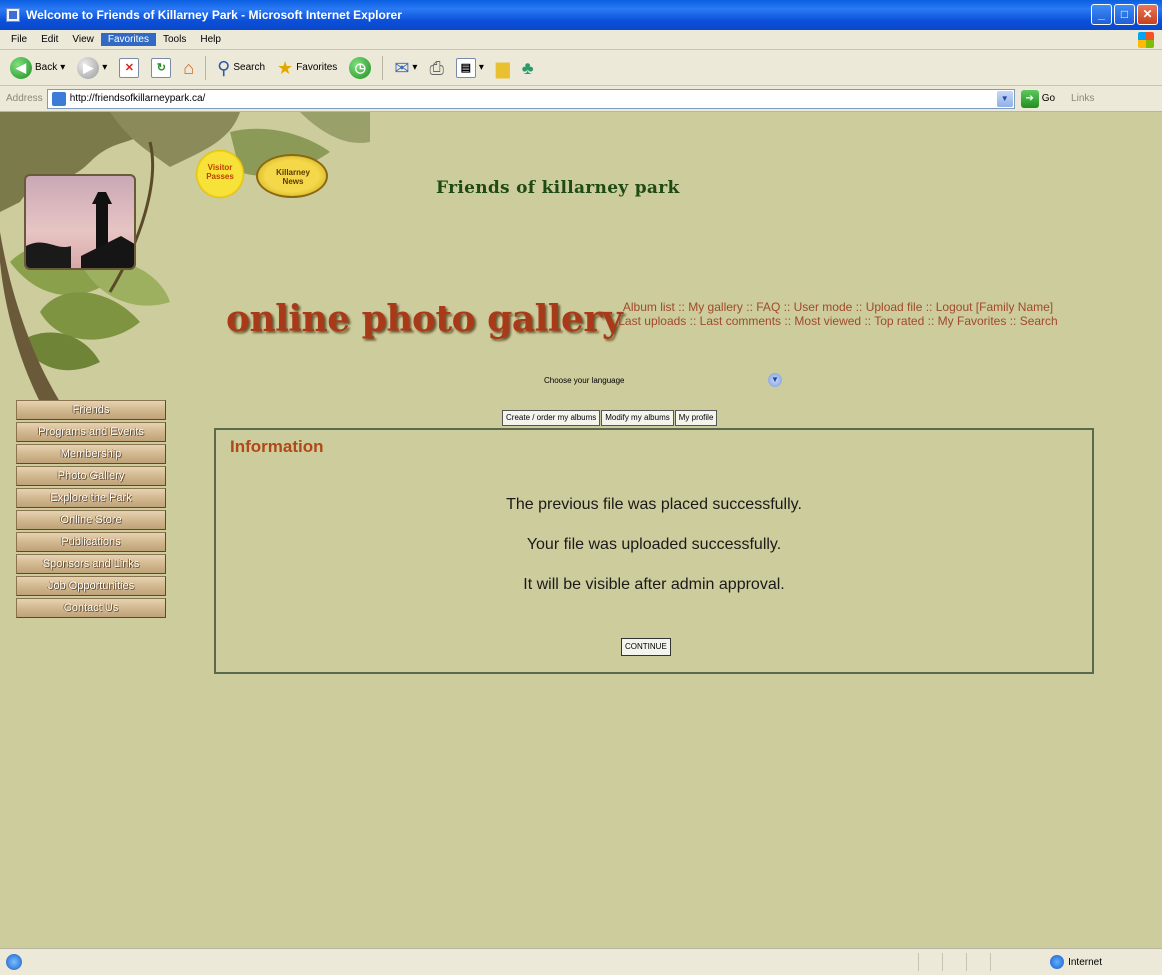 The image size is (1162, 975). Describe the element at coordinates (654, 544) in the screenshot. I see `message-upload-success: Your file was uploaded successfully.` at that location.